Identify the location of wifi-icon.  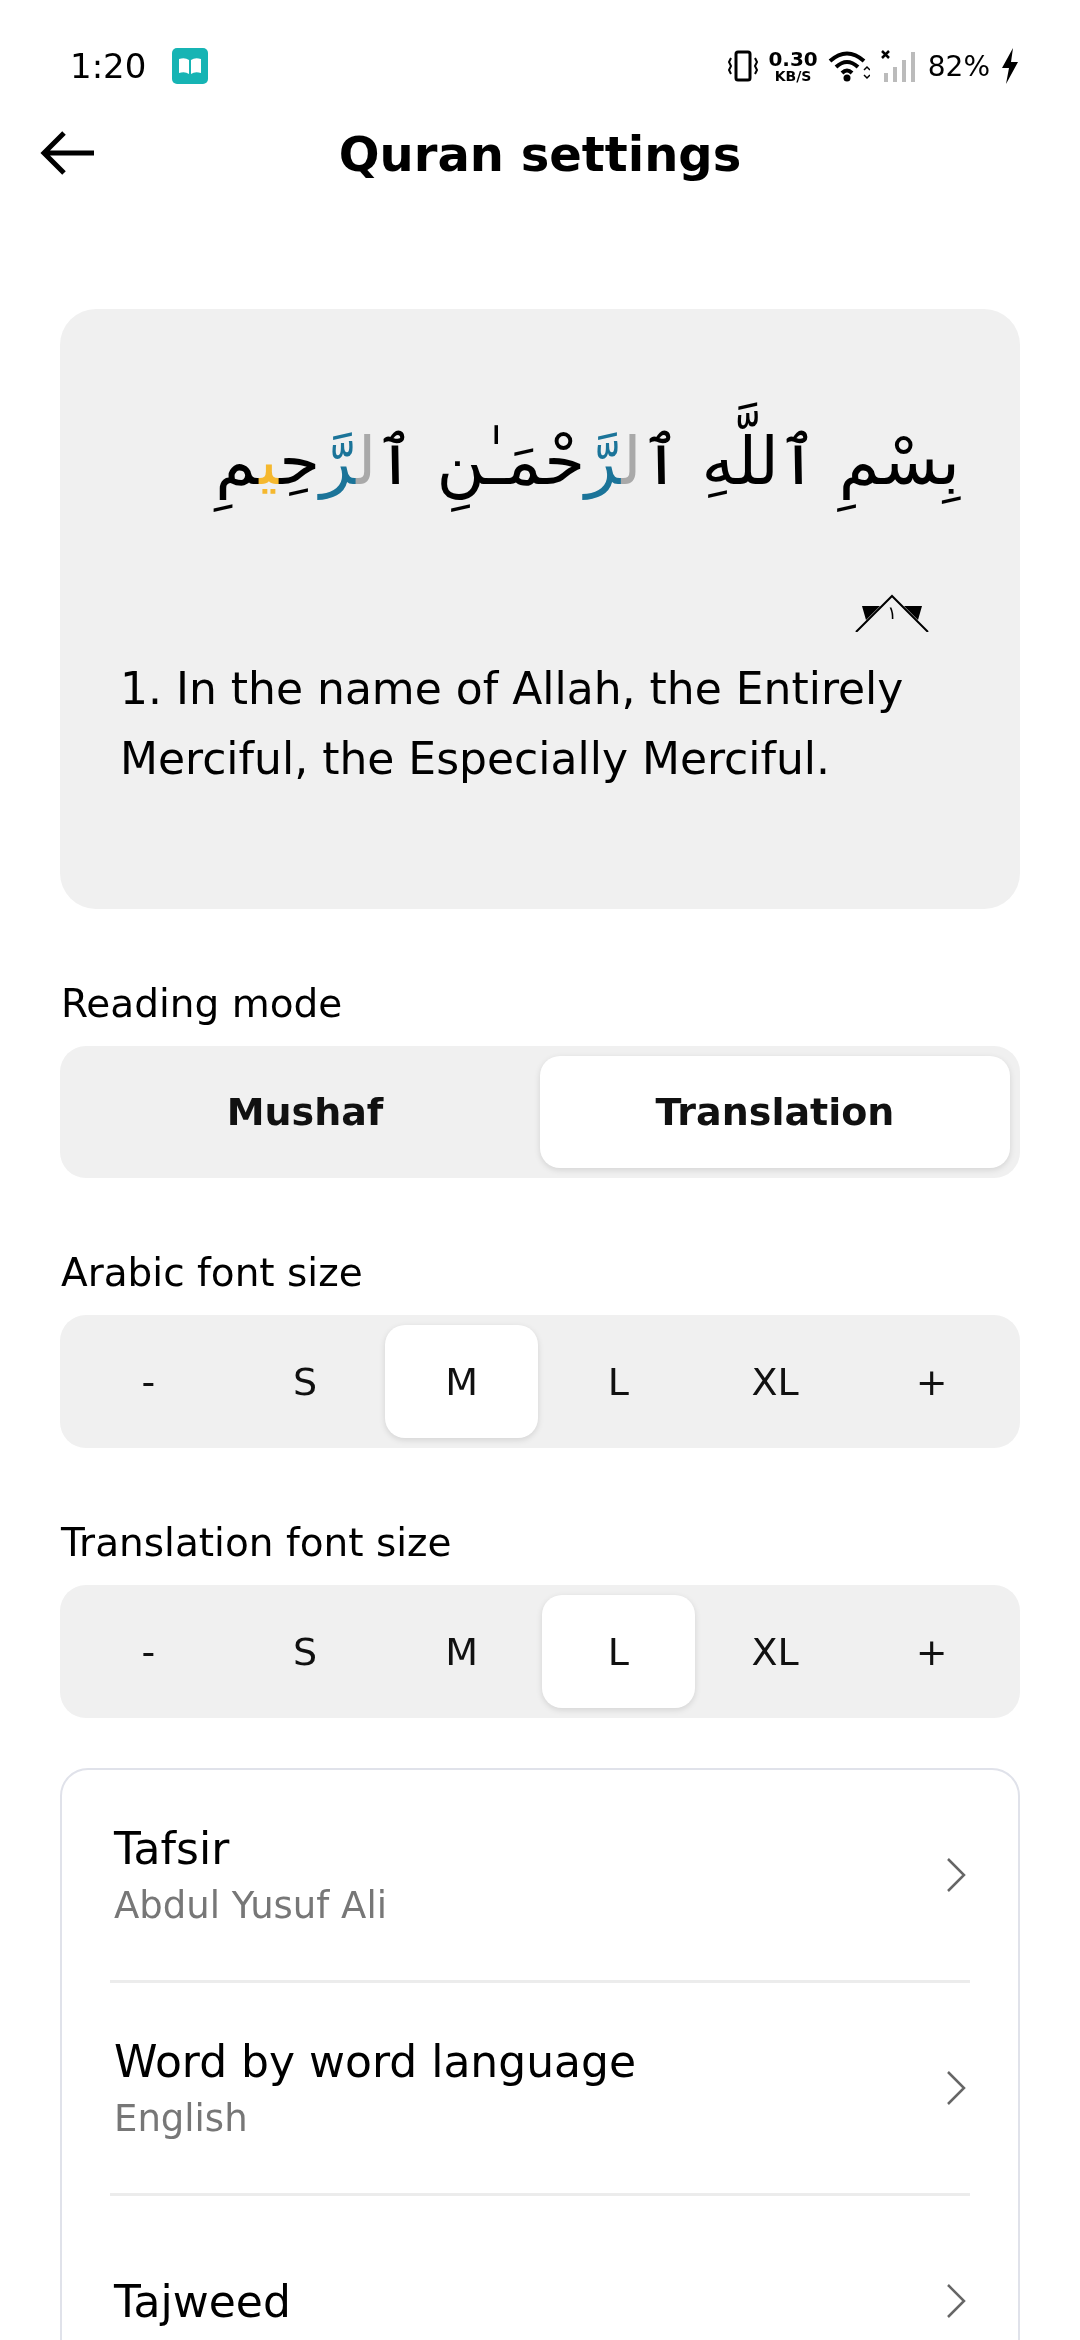
(848, 66).